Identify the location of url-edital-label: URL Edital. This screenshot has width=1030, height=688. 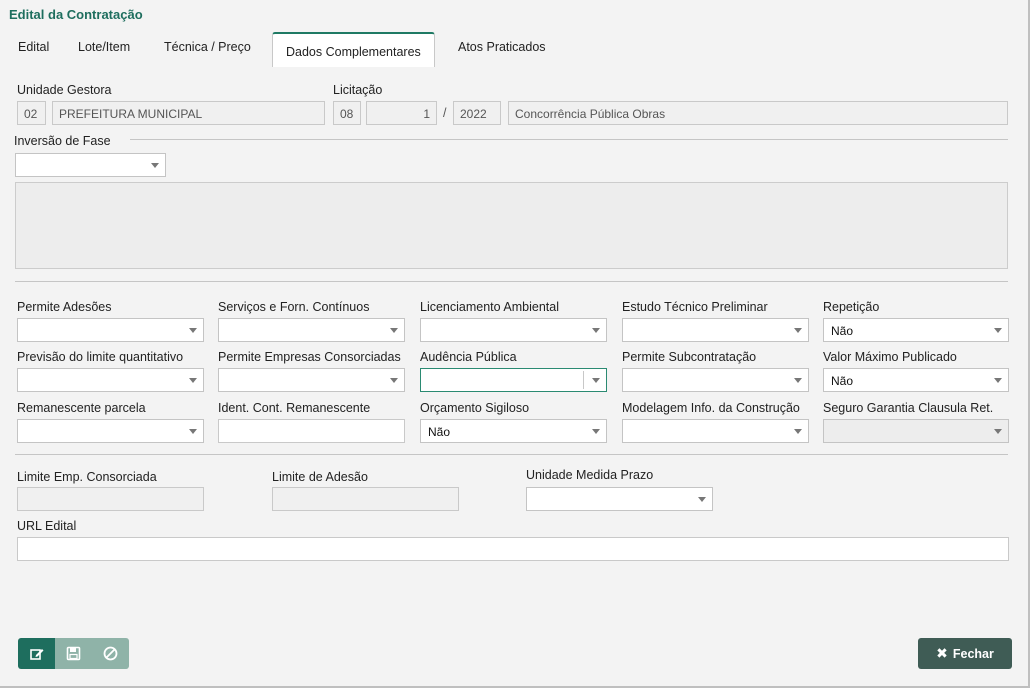
(47, 526).